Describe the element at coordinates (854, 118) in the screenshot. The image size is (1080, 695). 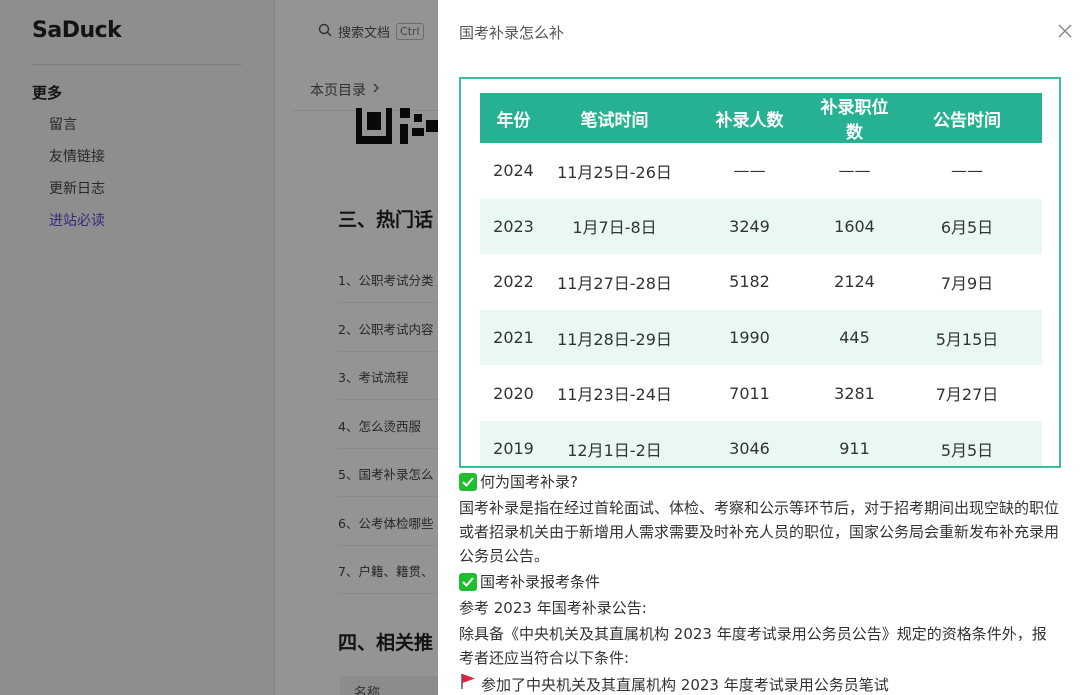
I see `column-header-position-count: 补录职位数` at that location.